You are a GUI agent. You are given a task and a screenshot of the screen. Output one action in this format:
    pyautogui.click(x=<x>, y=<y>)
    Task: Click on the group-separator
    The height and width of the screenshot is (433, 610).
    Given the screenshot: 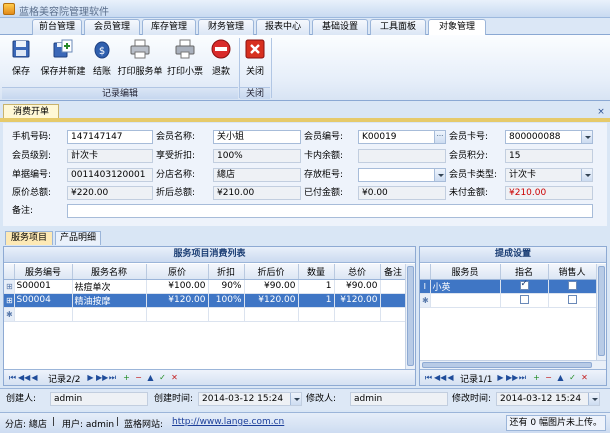 What is the action you would take?
    pyautogui.click(x=271, y=68)
    